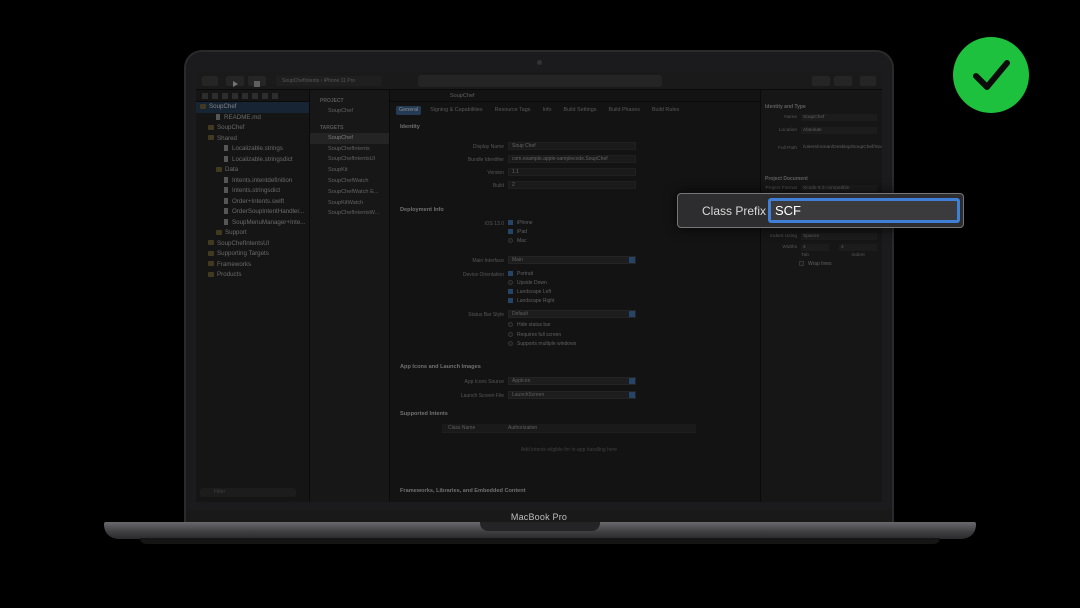  What do you see at coordinates (531, 301) in the screenshot?
I see `checkbox: Landscape Right` at bounding box center [531, 301].